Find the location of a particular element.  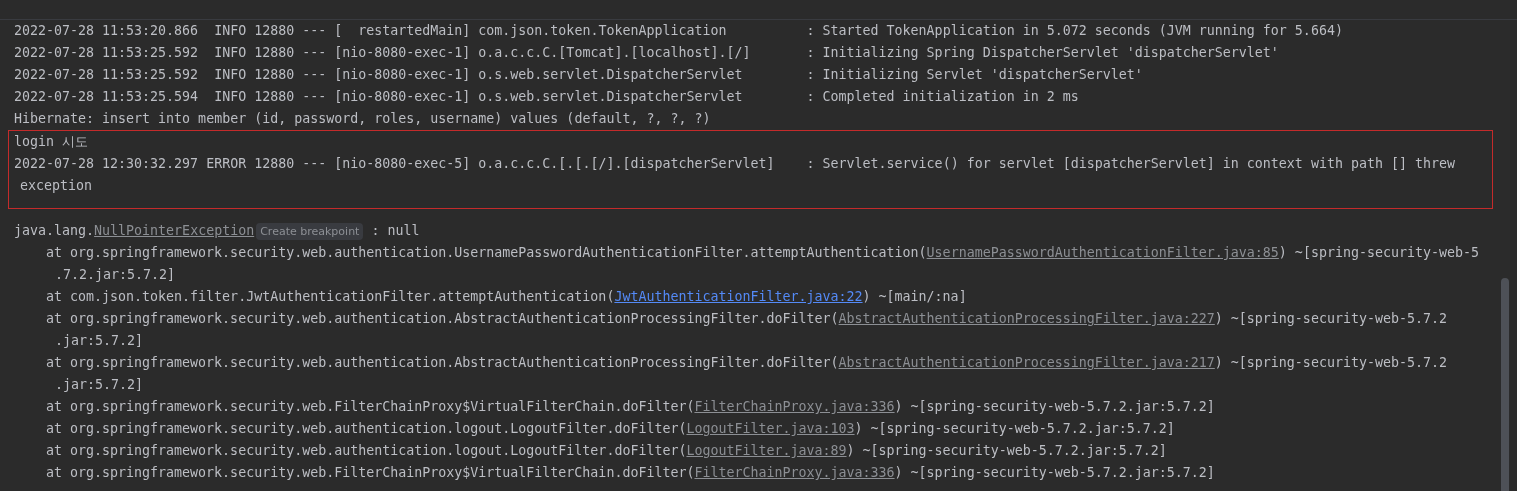

log-line: at org.springframework.security.web.authentication.AbstractAuthenticationProcessingFilter.doFilter(AbstractAuthenticationProcessingFilter.java:227) ~[spring-security-web-5.7.2 is located at coordinates (746, 319).